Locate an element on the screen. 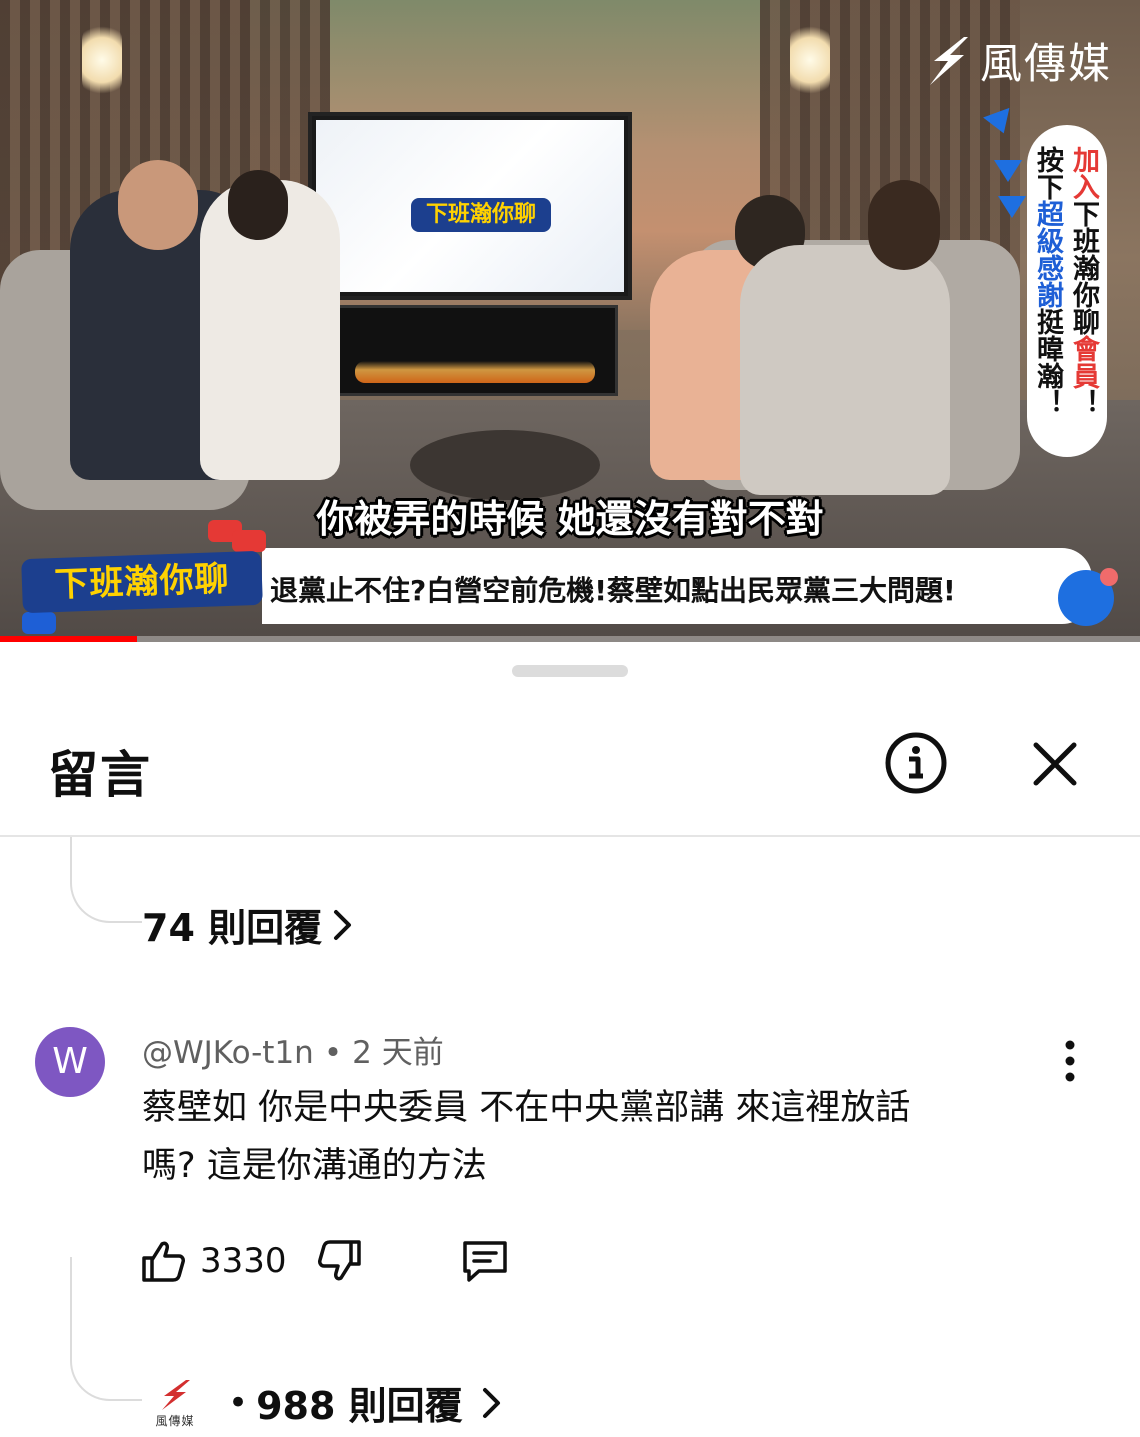 The width and height of the screenshot is (1140, 1437). promo-char: 班 is located at coordinates (1083, 240).